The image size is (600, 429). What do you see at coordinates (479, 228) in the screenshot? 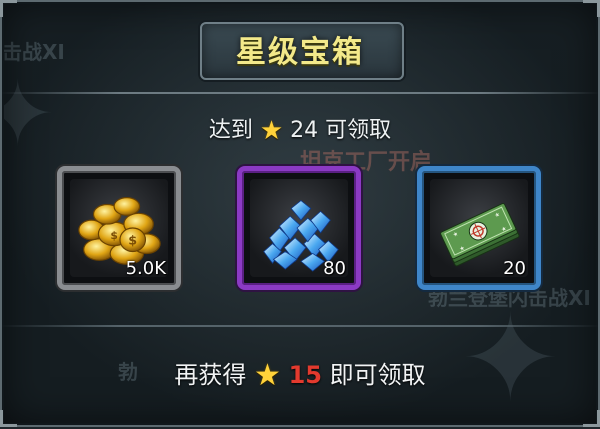
I see `reward-slot-banknotes: ★ ★ ★ ★ 20` at bounding box center [479, 228].